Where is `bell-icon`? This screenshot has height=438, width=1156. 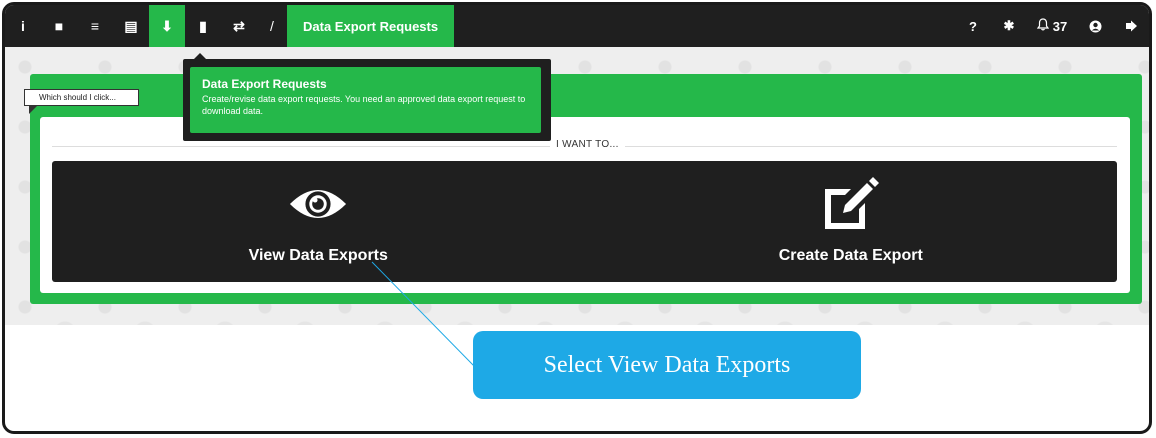 bell-icon is located at coordinates (1042, 26).